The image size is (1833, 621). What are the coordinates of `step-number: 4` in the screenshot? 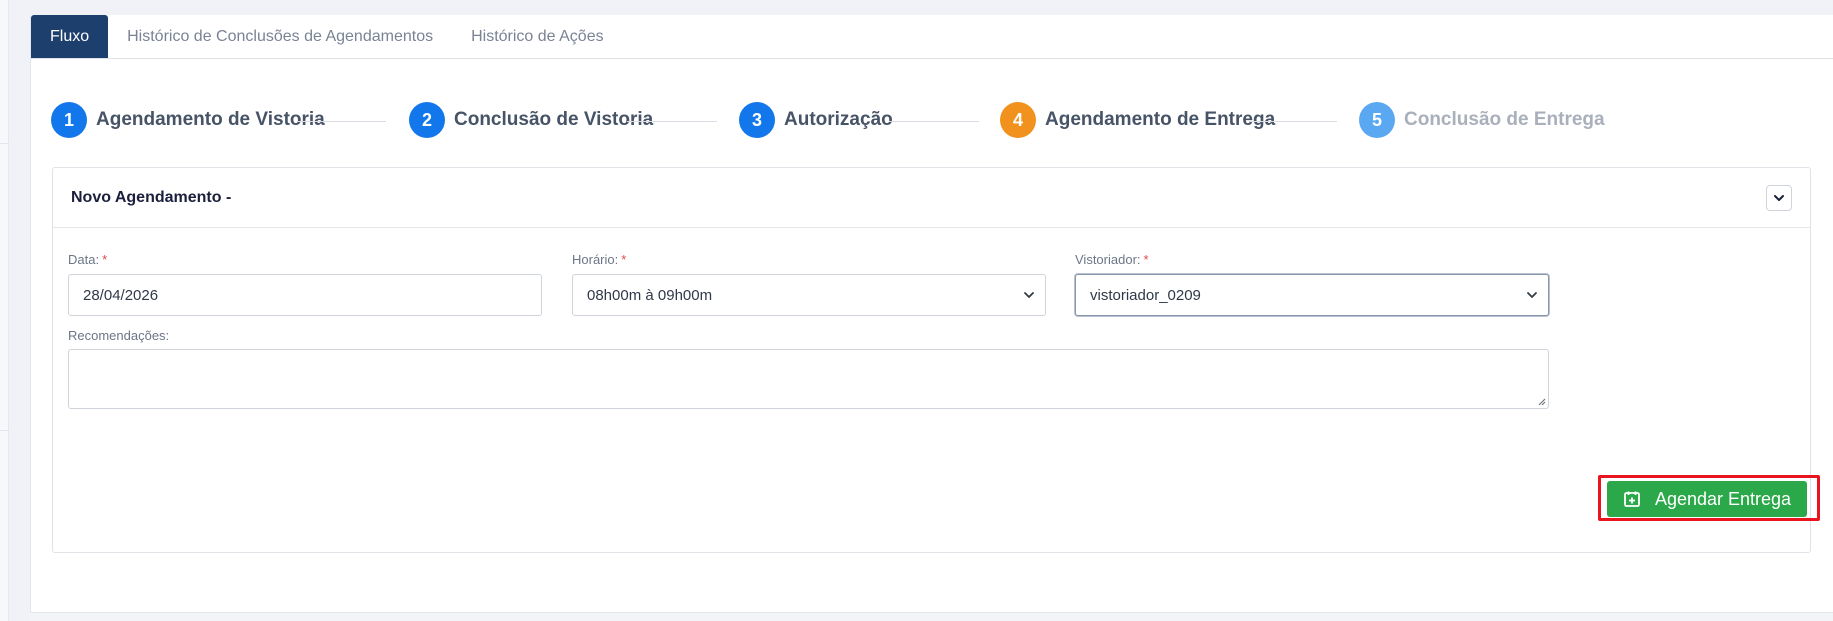 It's located at (1018, 120).